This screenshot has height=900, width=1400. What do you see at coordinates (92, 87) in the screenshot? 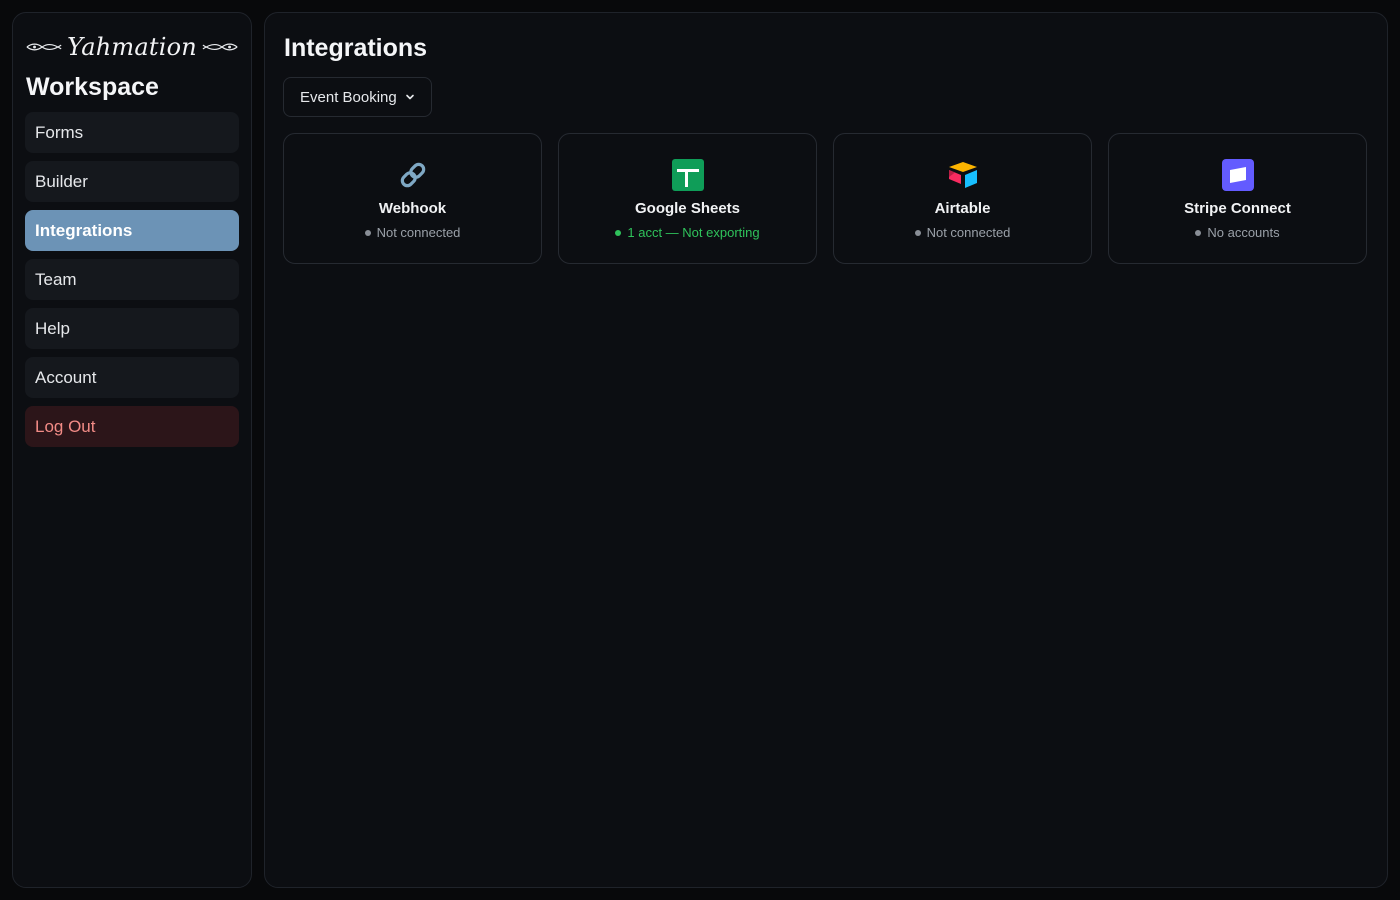
I see `workspace-title: Workspace` at bounding box center [92, 87].